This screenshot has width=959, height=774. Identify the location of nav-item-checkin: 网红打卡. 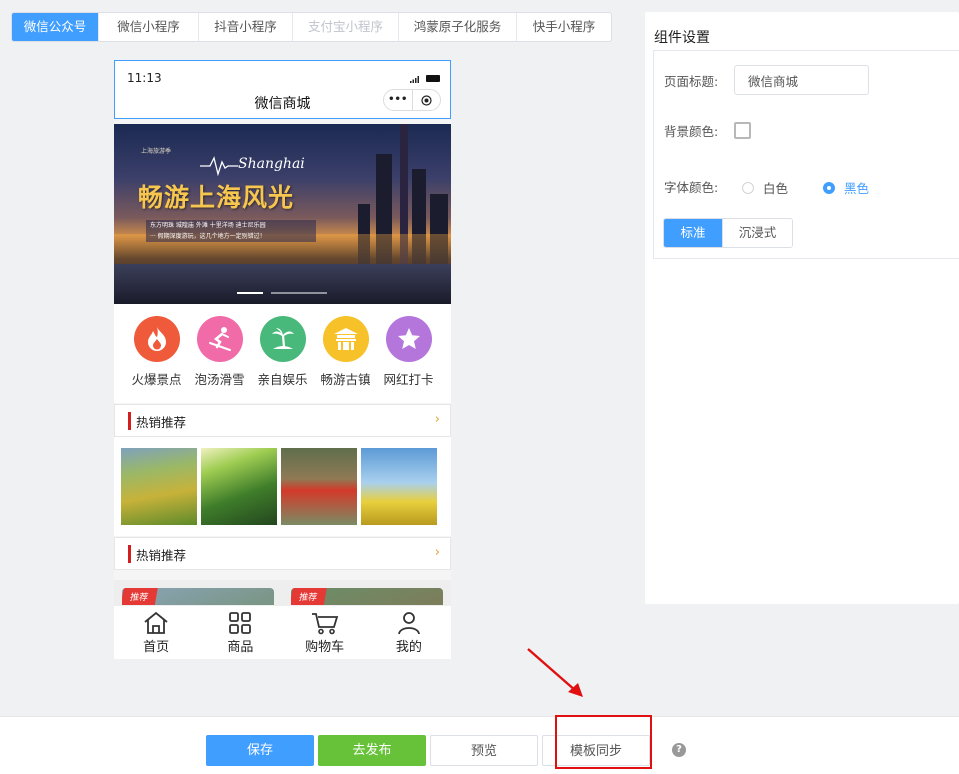
(408, 353).